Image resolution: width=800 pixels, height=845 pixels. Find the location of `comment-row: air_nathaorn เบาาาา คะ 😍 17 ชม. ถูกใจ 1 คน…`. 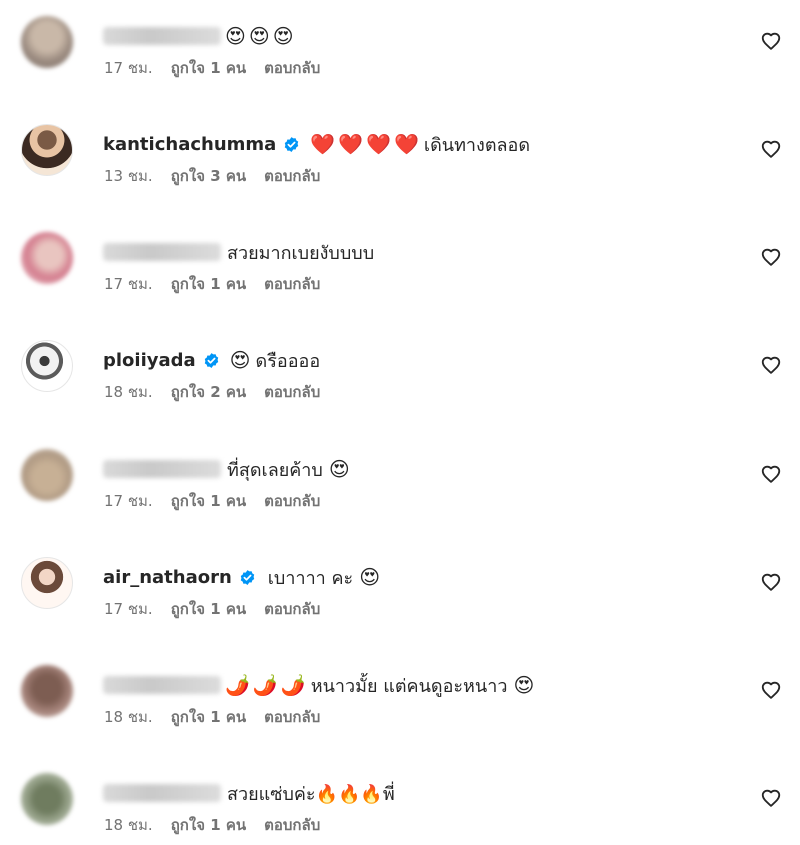

comment-row: air_nathaorn เบาาาา คะ 😍 17 ชม. ถูกใจ 1 คน… is located at coordinates (400, 612).